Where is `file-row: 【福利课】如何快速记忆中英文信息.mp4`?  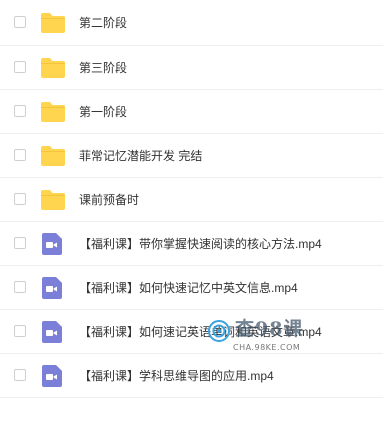
file-row: 【福利课】如何快速记忆中英文信息.mp4 is located at coordinates (191, 288).